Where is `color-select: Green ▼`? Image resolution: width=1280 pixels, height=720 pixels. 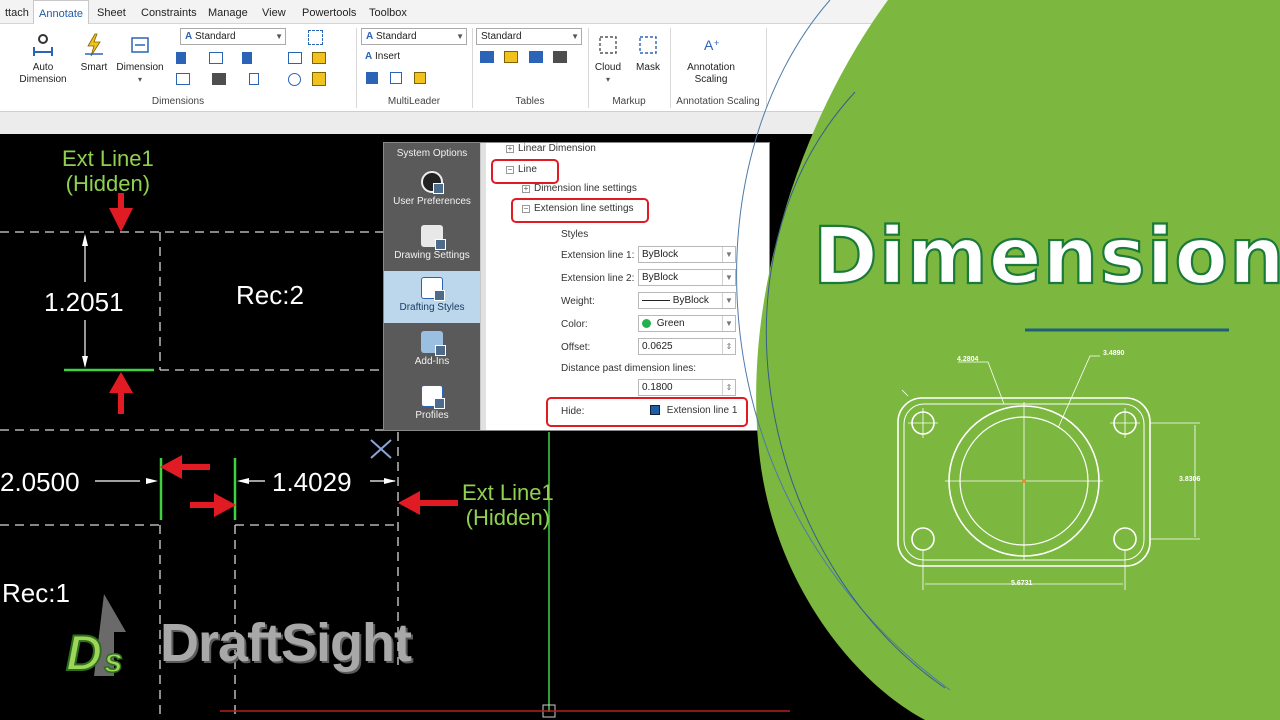
color-select: Green ▼ is located at coordinates (687, 323).